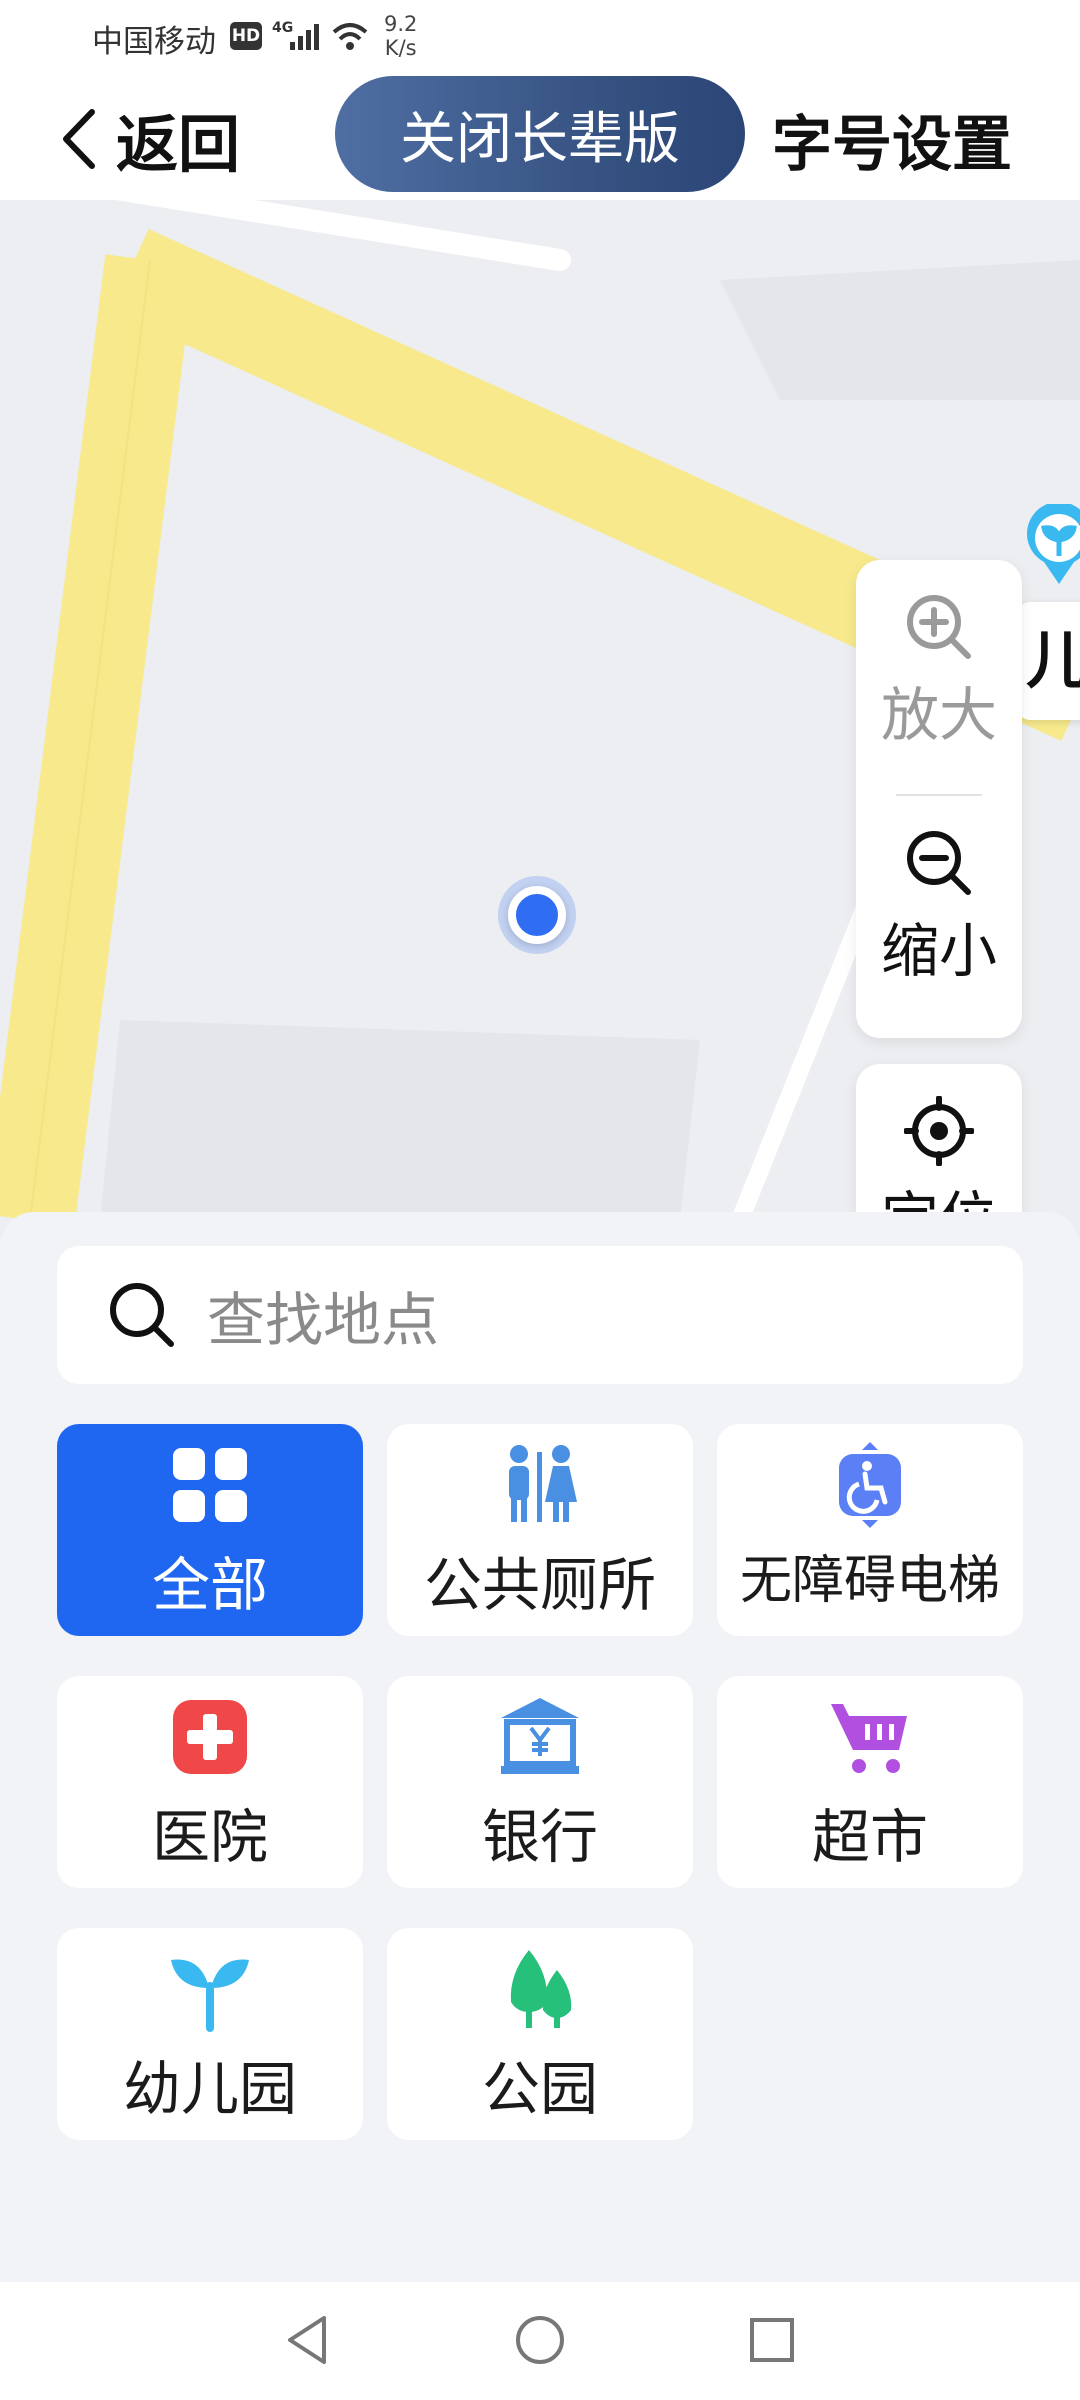  Describe the element at coordinates (540, 1530) in the screenshot. I see `category-public-toilet: 公共厕所` at that location.